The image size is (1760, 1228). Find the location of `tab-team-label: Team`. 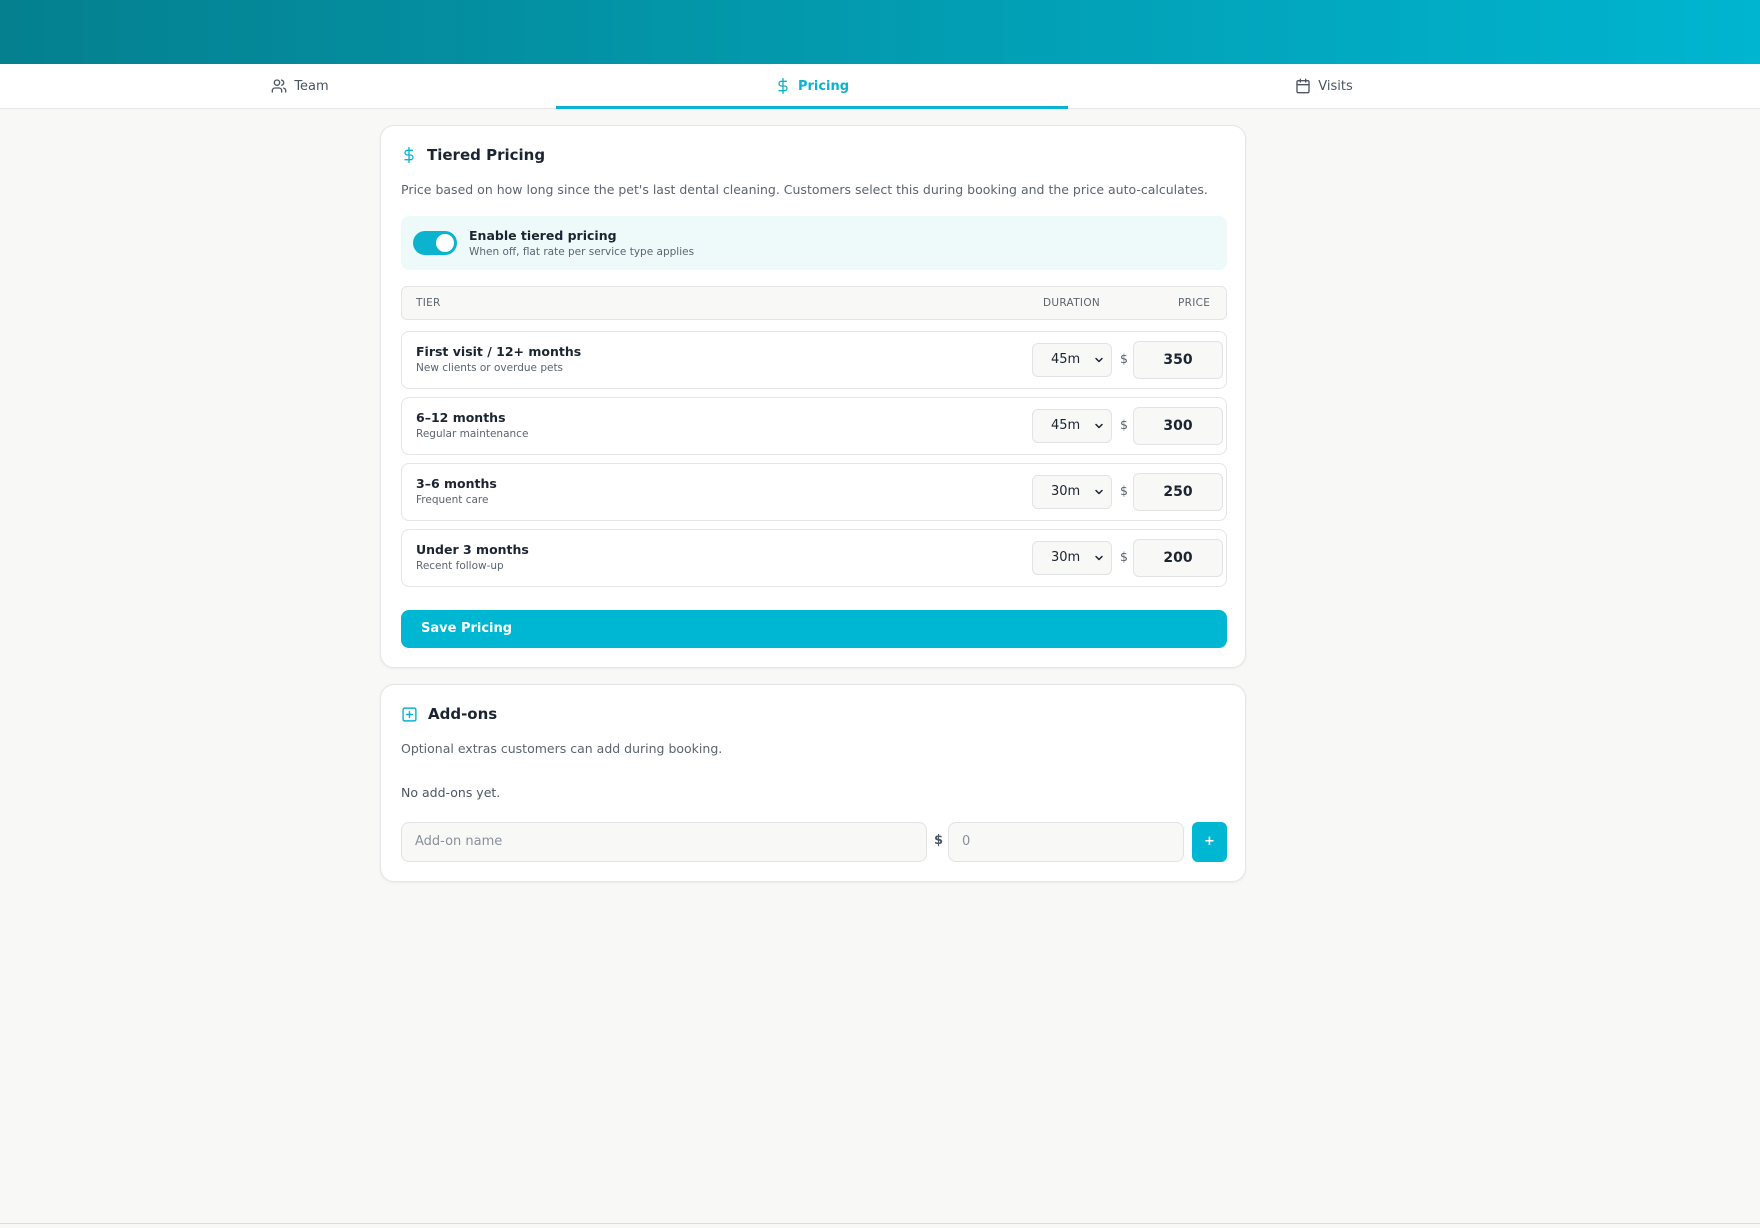

tab-team-label: Team is located at coordinates (311, 86).